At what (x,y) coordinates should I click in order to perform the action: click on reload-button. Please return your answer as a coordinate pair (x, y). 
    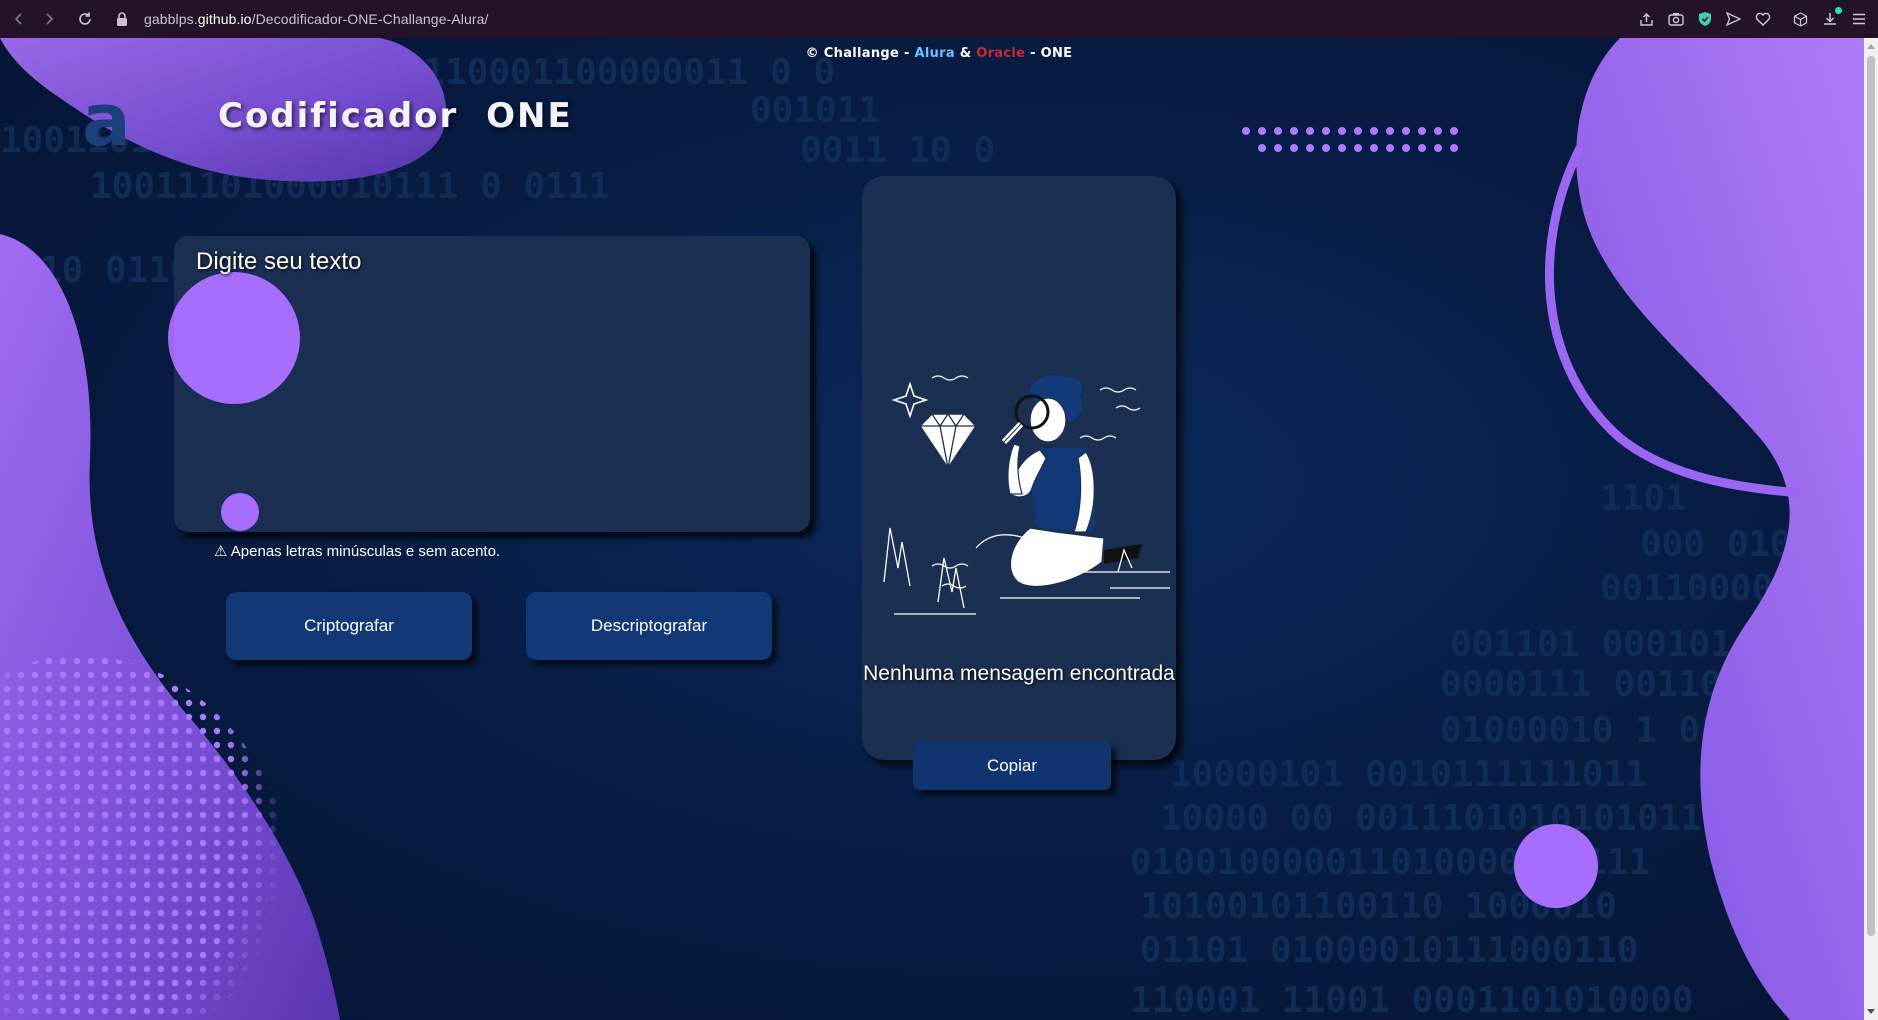
    Looking at the image, I should click on (85, 19).